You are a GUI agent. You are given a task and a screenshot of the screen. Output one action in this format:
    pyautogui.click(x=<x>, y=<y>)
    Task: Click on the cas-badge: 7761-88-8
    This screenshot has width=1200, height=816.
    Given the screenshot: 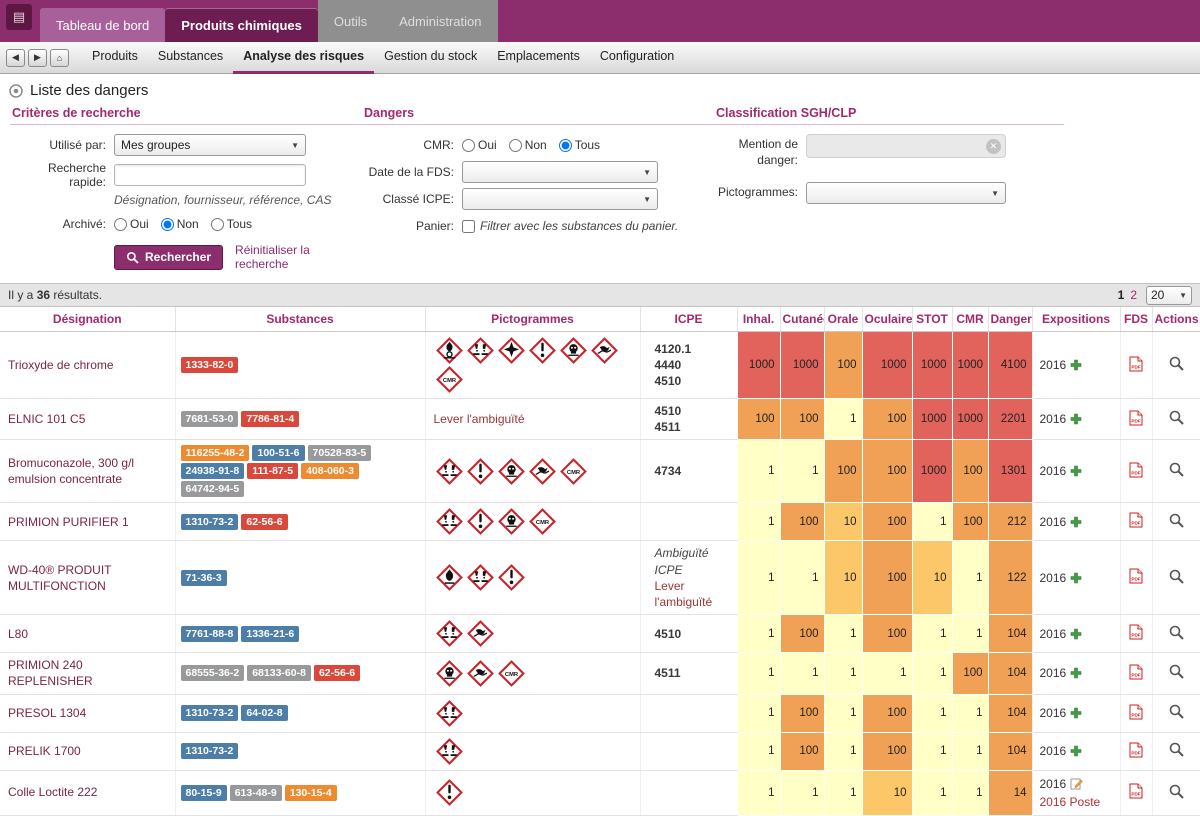 What is the action you would take?
    pyautogui.click(x=209, y=633)
    